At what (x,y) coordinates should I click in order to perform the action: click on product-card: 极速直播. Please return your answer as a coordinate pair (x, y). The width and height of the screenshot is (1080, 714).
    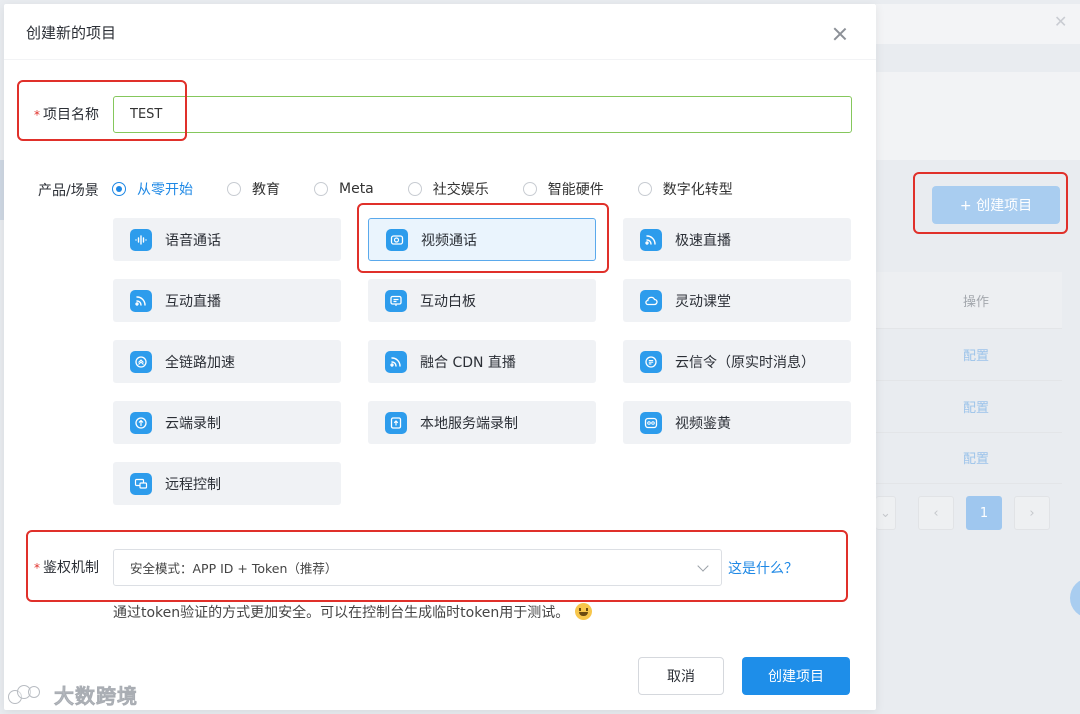
    Looking at the image, I should click on (737, 239).